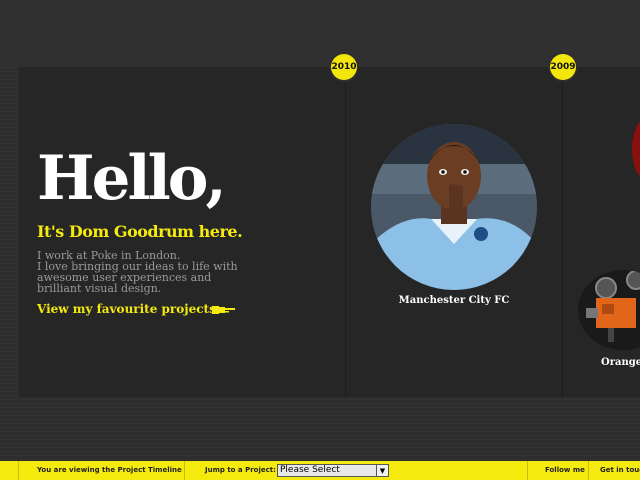 This screenshot has width=640, height=480. I want to click on view-projects-link: View my favourite projects, so click(126, 309).